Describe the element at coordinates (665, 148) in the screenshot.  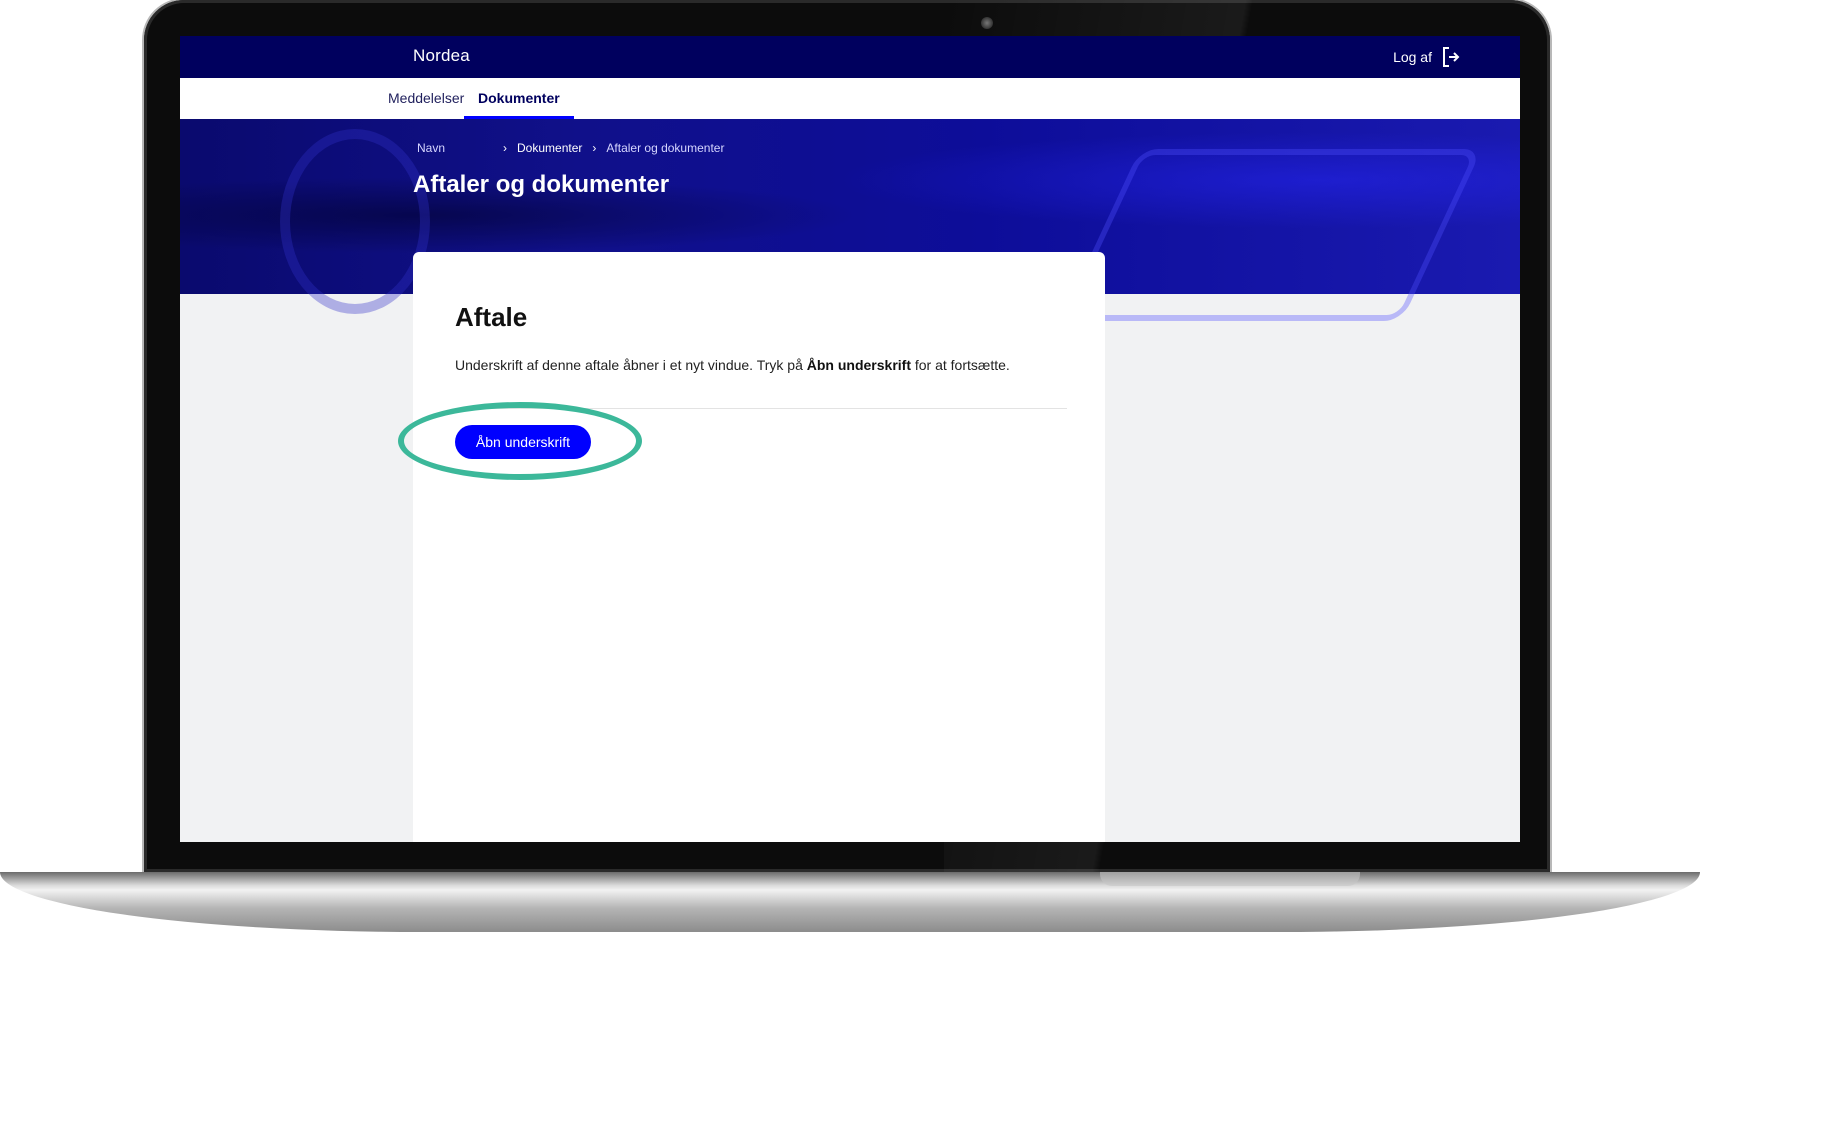
I see `breadcrumb-item-current: Aftaler og dokumenter` at that location.